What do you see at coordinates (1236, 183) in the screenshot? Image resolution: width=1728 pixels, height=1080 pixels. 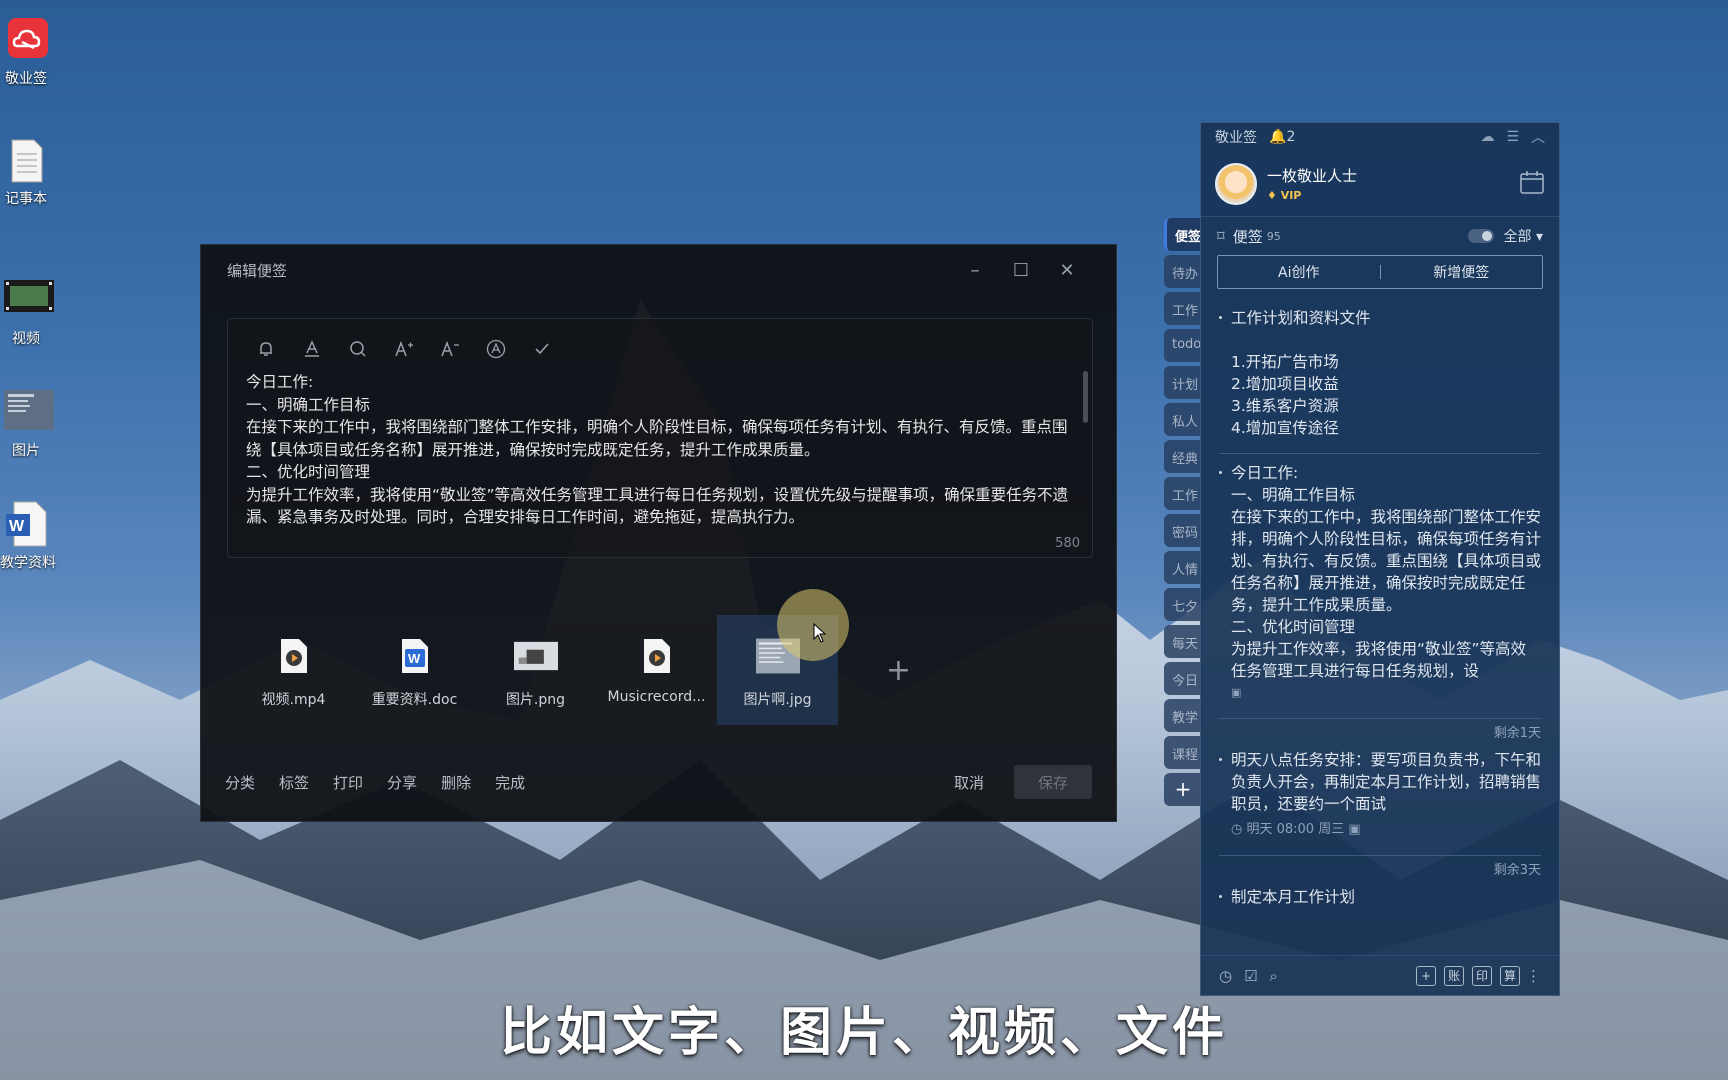 I see `avatar` at bounding box center [1236, 183].